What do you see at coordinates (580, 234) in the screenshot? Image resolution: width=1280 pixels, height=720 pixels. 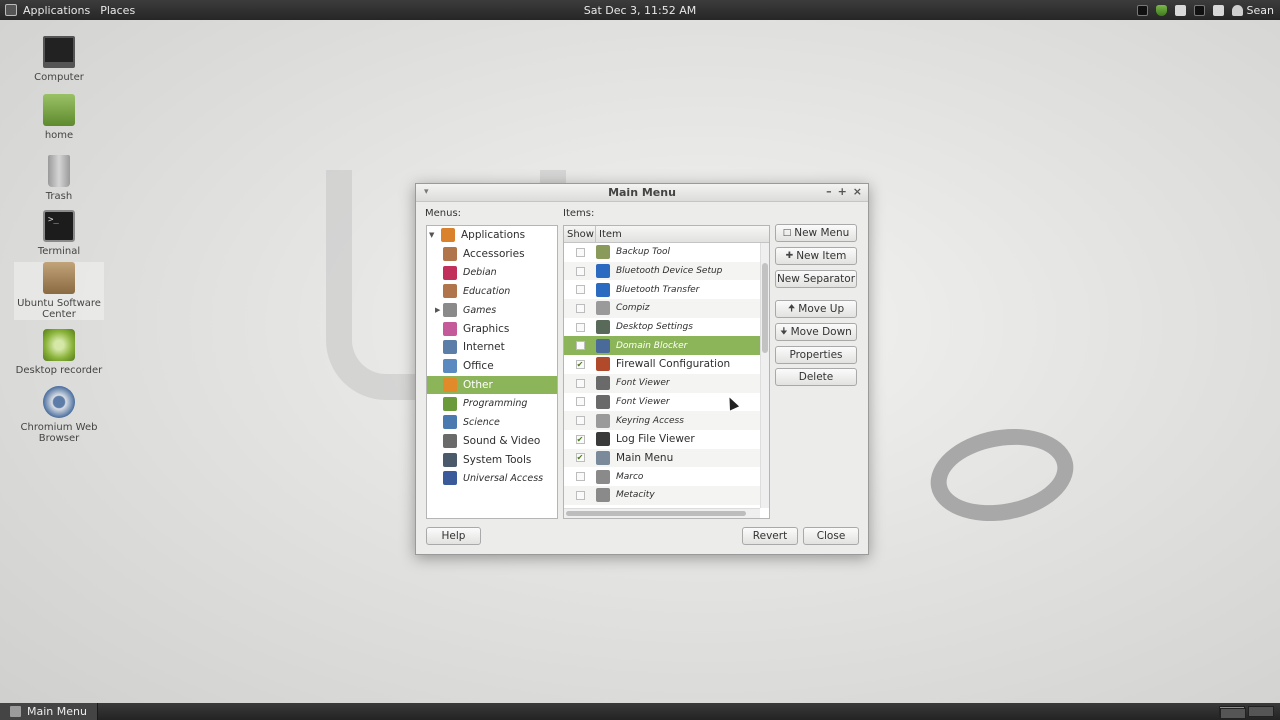 I see `column-header-show: Show` at bounding box center [580, 234].